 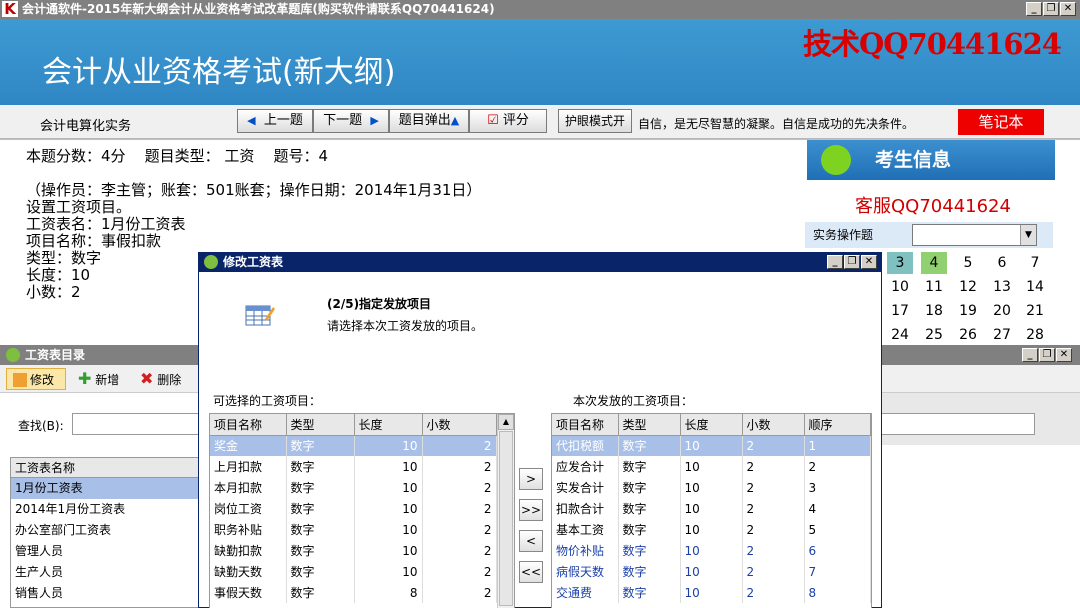 What do you see at coordinates (531, 572) in the screenshot?
I see `move-all-left-button: <<` at bounding box center [531, 572].